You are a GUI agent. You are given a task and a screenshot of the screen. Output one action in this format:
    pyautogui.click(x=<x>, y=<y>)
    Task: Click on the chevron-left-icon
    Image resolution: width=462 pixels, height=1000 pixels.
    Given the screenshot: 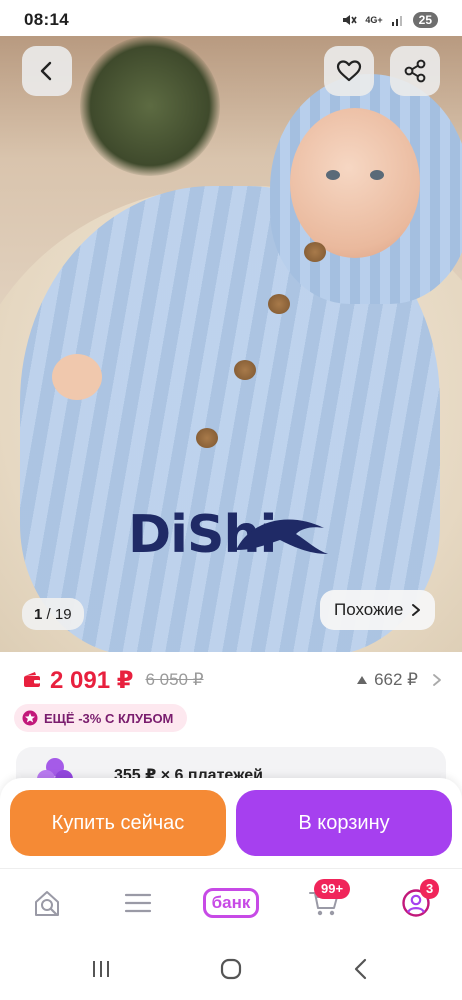 What is the action you would take?
    pyautogui.click(x=46, y=71)
    